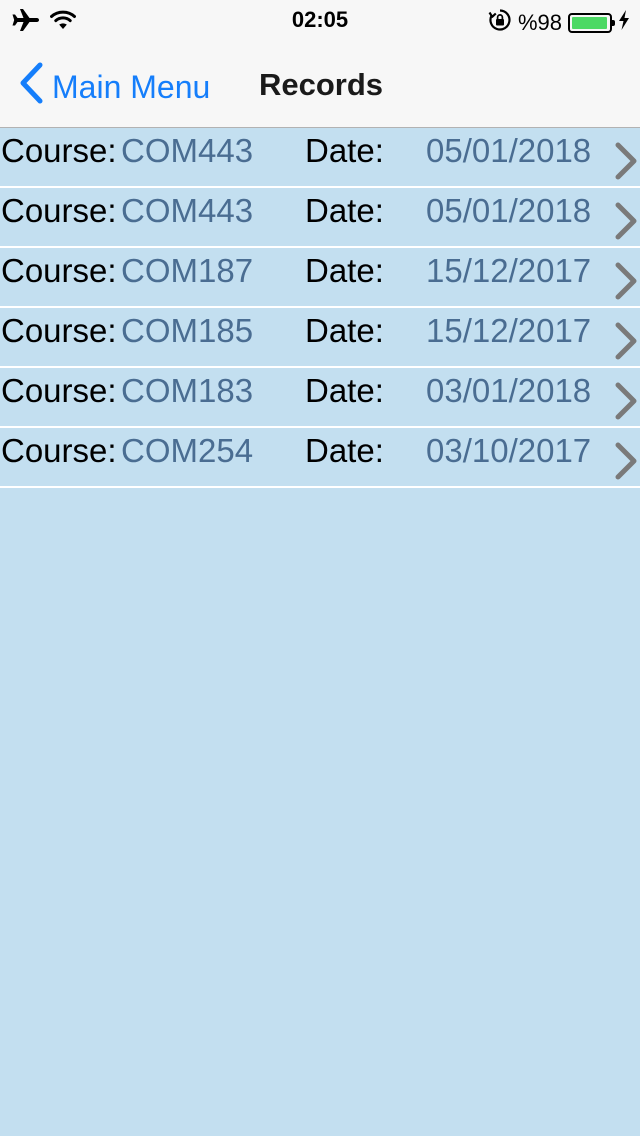 The width and height of the screenshot is (640, 1136). I want to click on course-value: COM185, so click(187, 330).